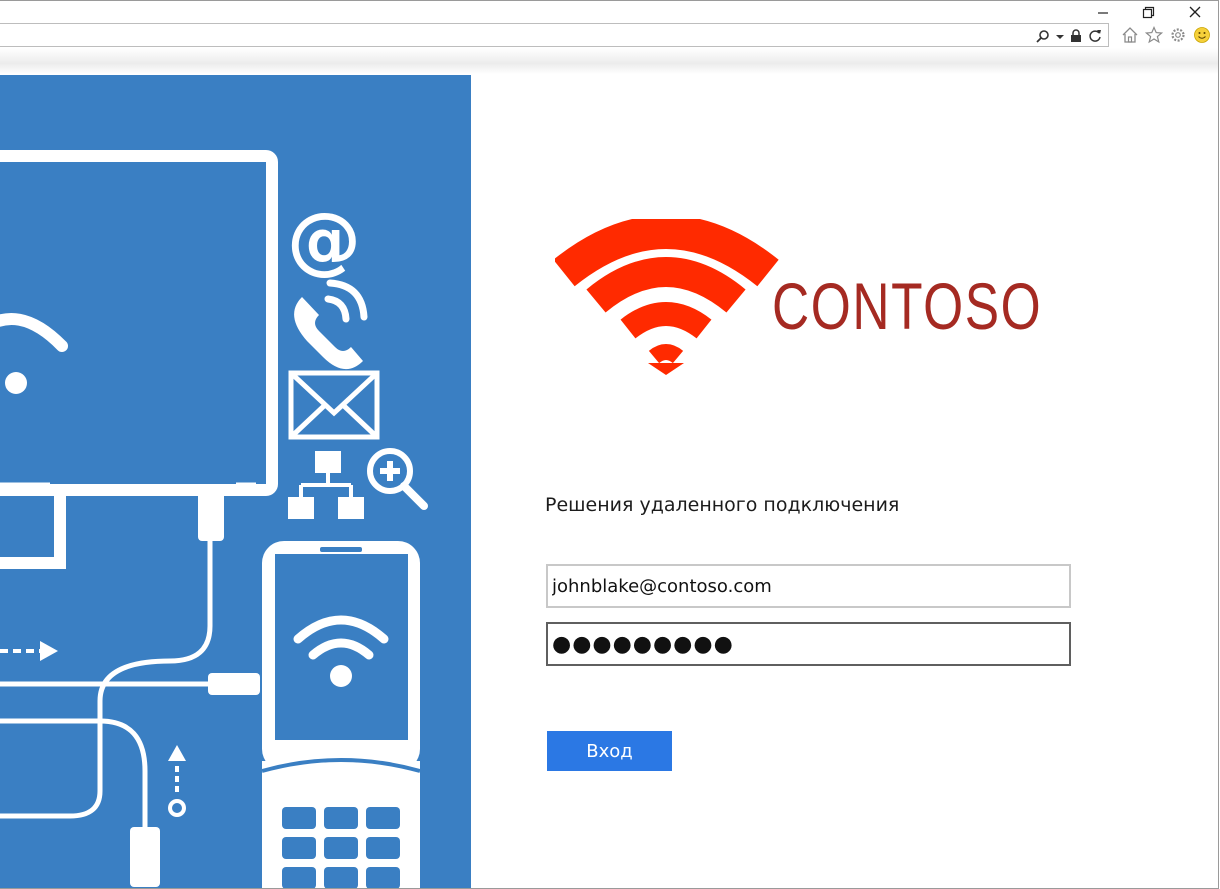 Image resolution: width=1220 pixels, height=889 pixels. Describe the element at coordinates (139, 359) in the screenshot. I see `monitor-icon` at that location.